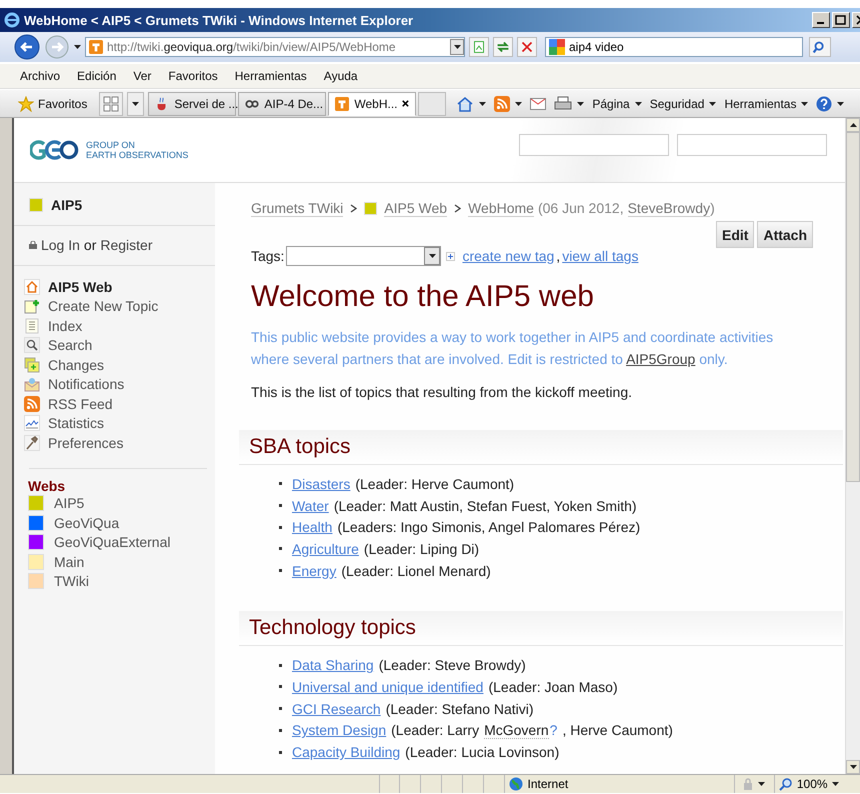  Describe the element at coordinates (336, 708) in the screenshot. I see `topic-link: GCI Research` at that location.